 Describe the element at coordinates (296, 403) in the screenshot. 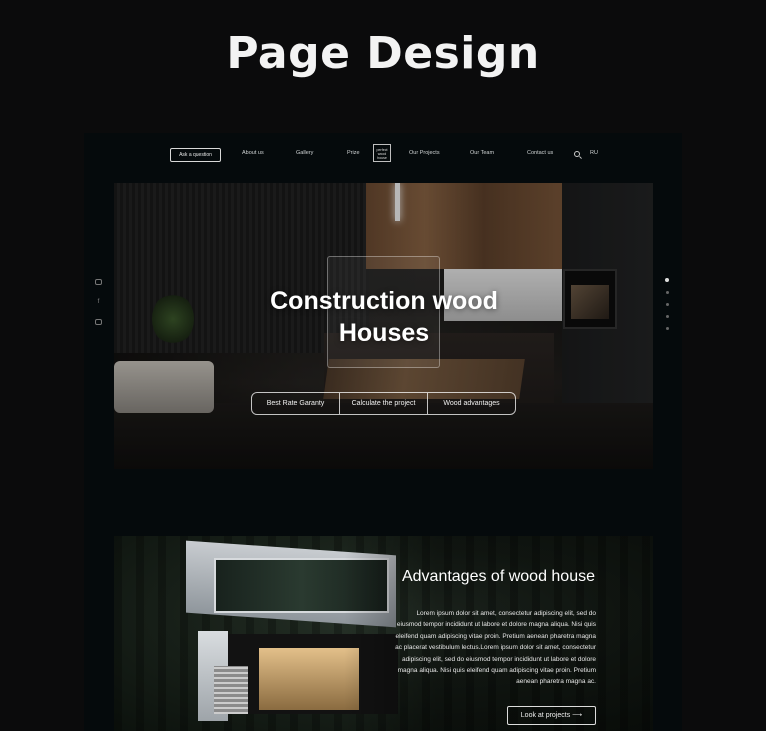

I see `best-rate-button: Best Rate Garanty` at that location.